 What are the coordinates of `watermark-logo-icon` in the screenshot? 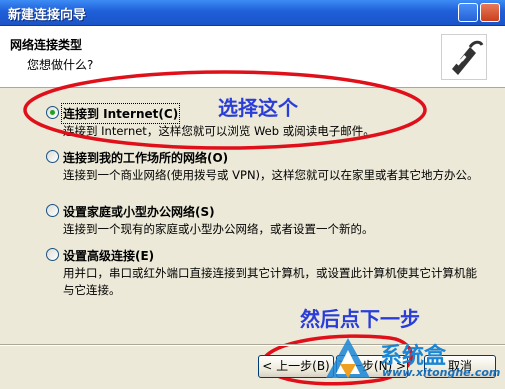 It's located at (348, 360).